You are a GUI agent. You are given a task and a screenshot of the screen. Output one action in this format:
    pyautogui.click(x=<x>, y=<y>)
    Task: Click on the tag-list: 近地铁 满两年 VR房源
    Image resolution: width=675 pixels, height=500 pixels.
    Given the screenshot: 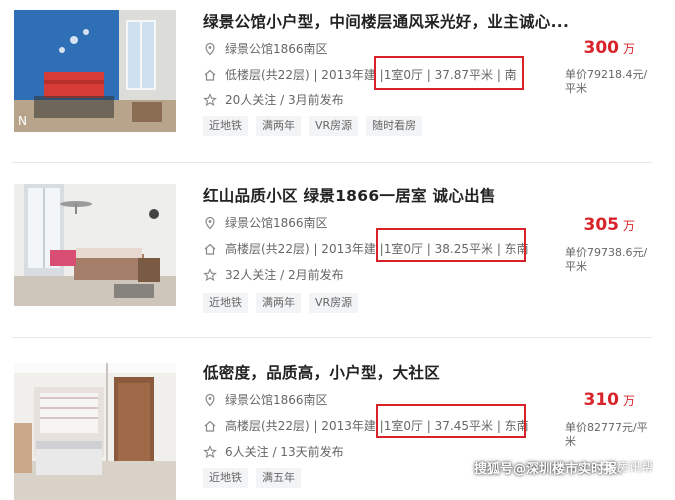 What is the action you would take?
    pyautogui.click(x=281, y=303)
    